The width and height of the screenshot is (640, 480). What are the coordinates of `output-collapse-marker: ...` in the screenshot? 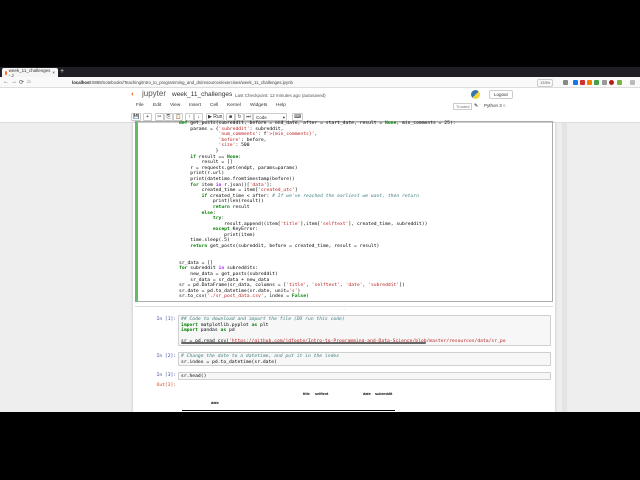 It's located at (344, 308).